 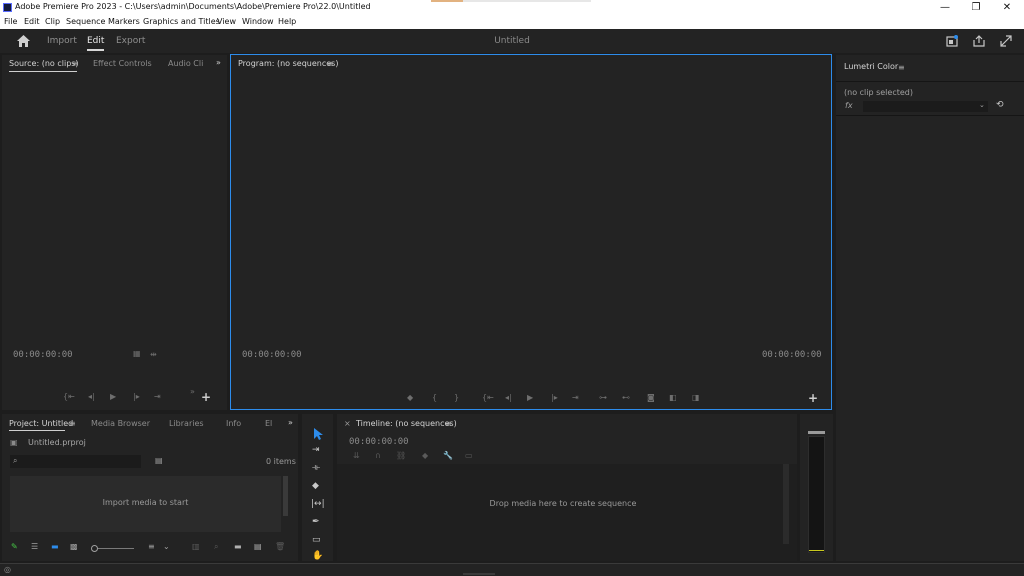 I want to click on menu-window: Window, so click(x=258, y=21).